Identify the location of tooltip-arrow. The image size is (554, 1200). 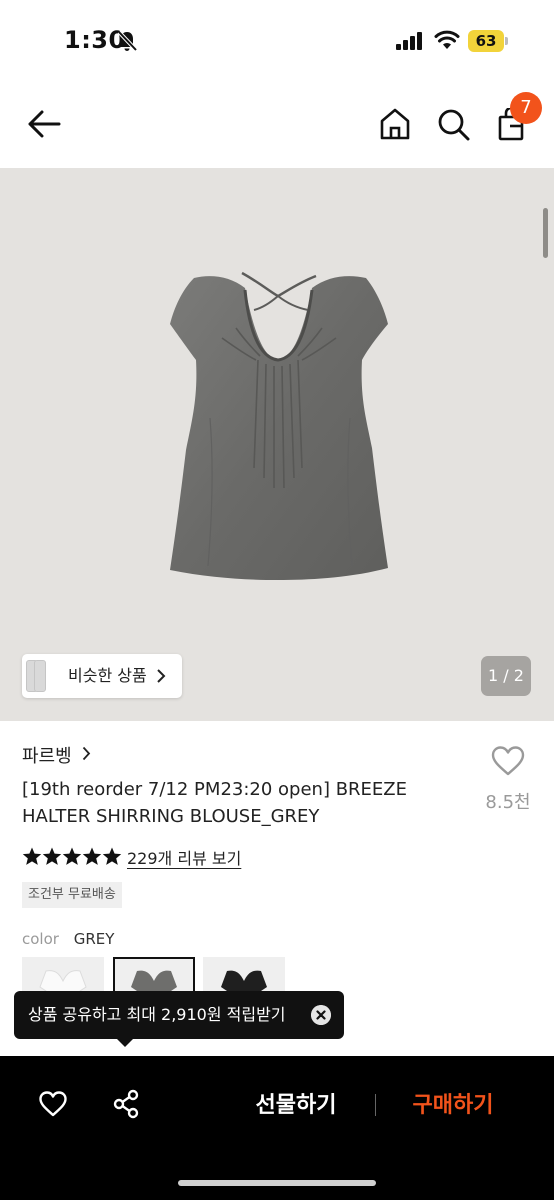
(125, 1042).